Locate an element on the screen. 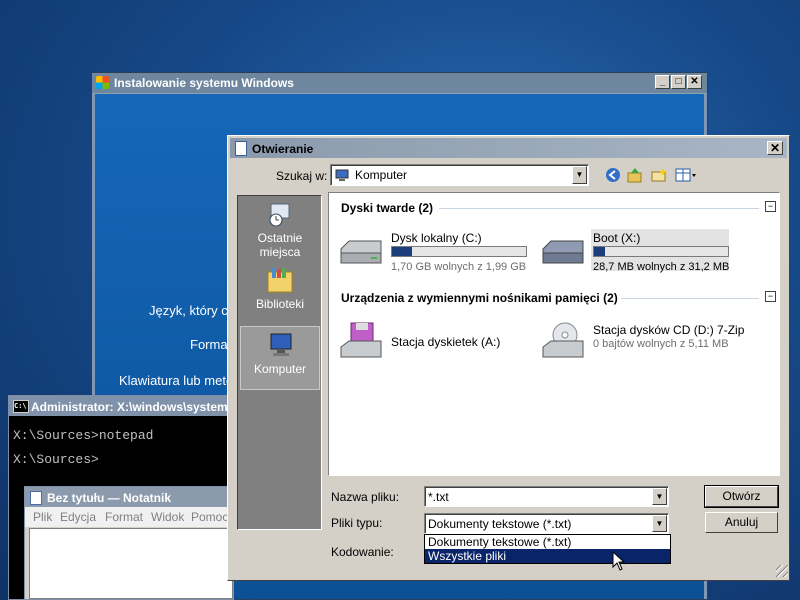  places-bar: Ostatnie miejsca Biblioteki Komputer is located at coordinates (279, 362).